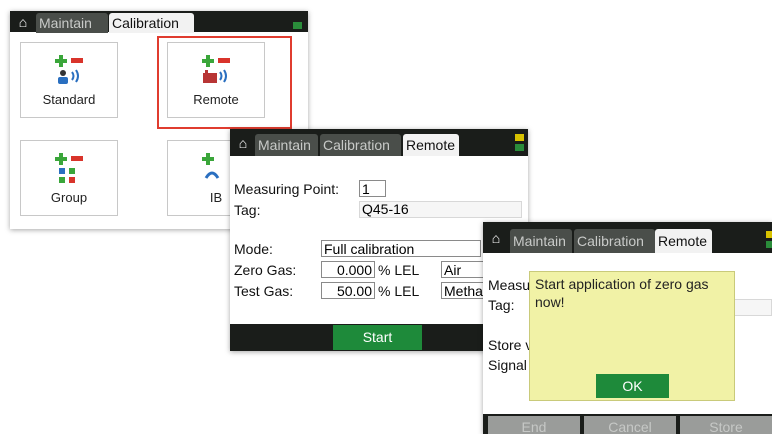  I want to click on tile-group: Group, so click(69, 178).